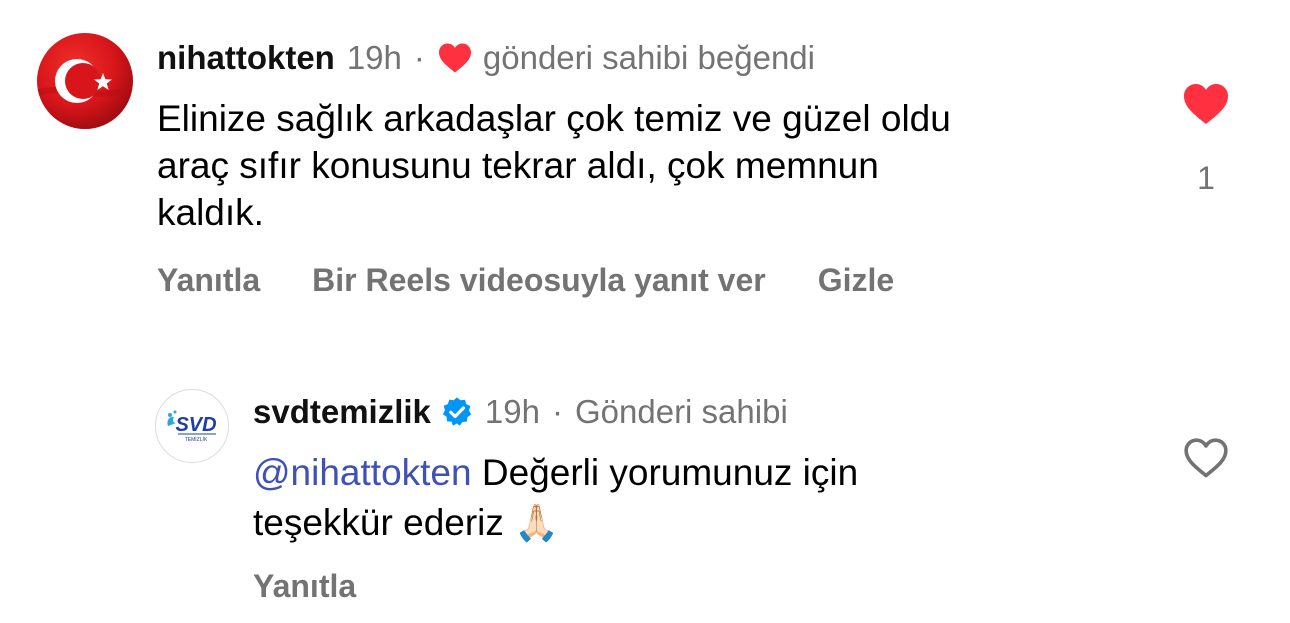  I want to click on avatar, so click(85, 81).